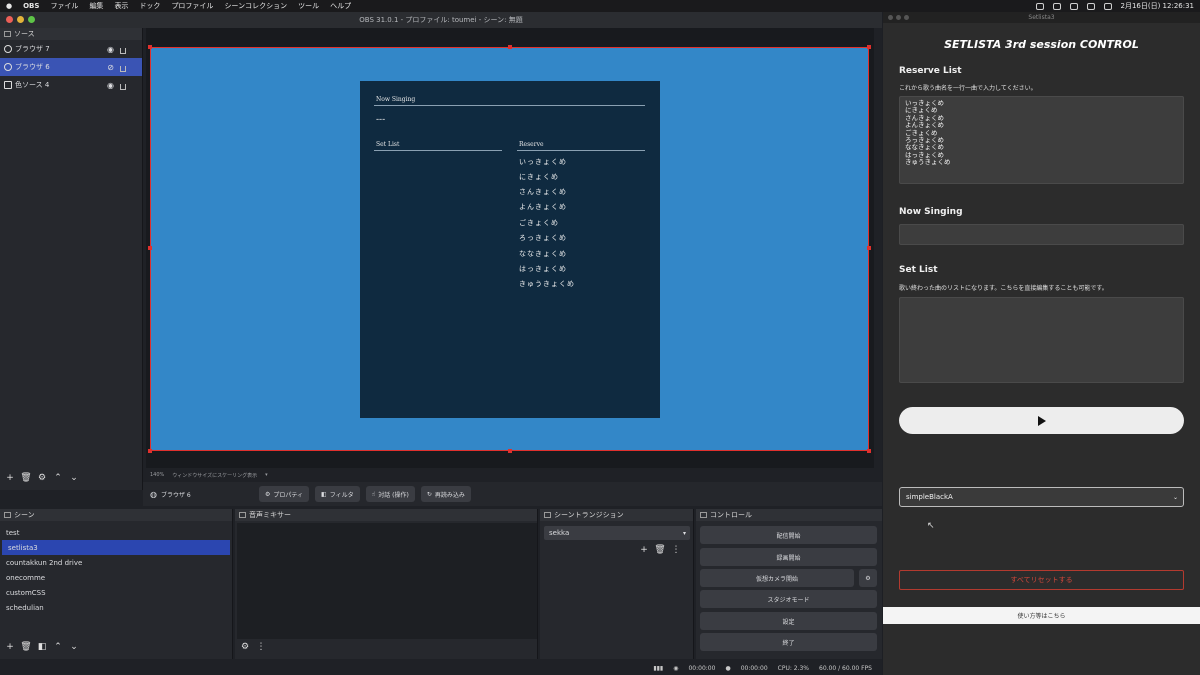 This screenshot has width=1200, height=675. I want to click on play-icon, so click(1041, 420).